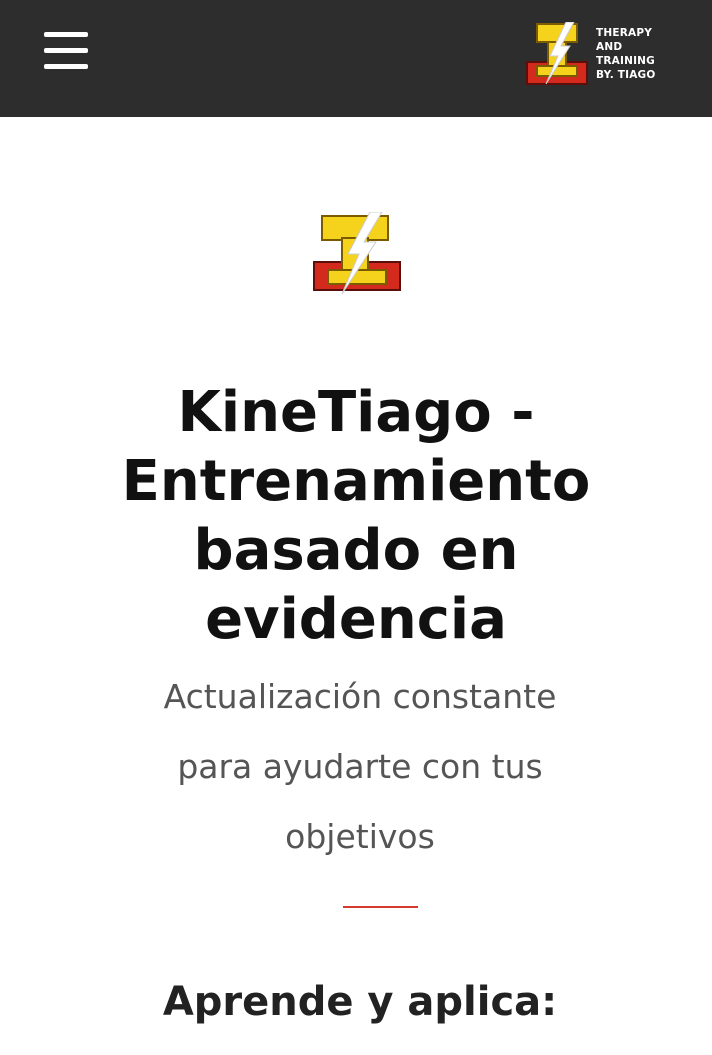 The height and width of the screenshot is (1055, 712). I want to click on hamburger-menu-icon, so click(66, 51).